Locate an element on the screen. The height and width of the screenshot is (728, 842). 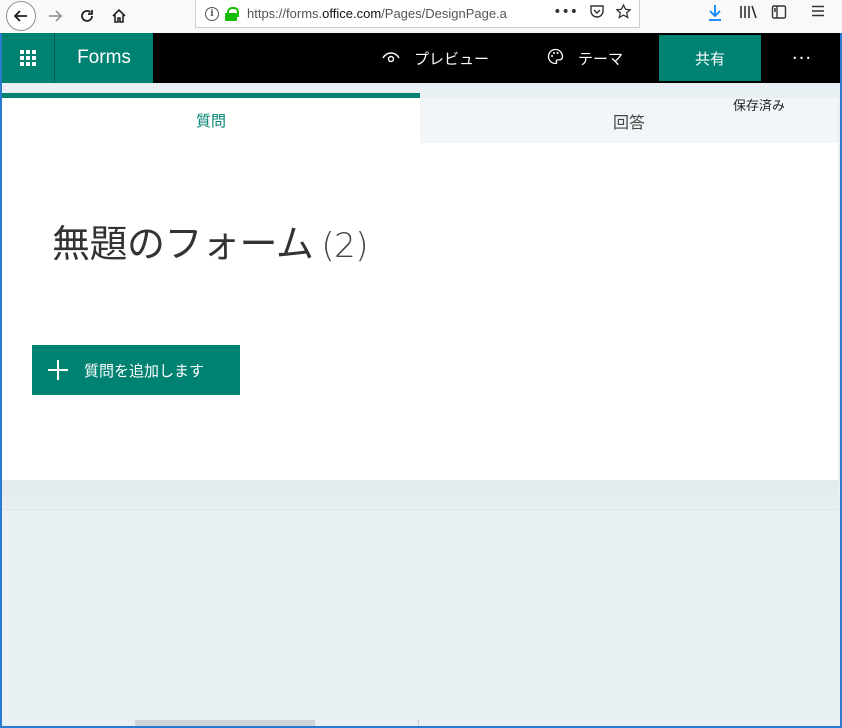
download-icon is located at coordinates (715, 15).